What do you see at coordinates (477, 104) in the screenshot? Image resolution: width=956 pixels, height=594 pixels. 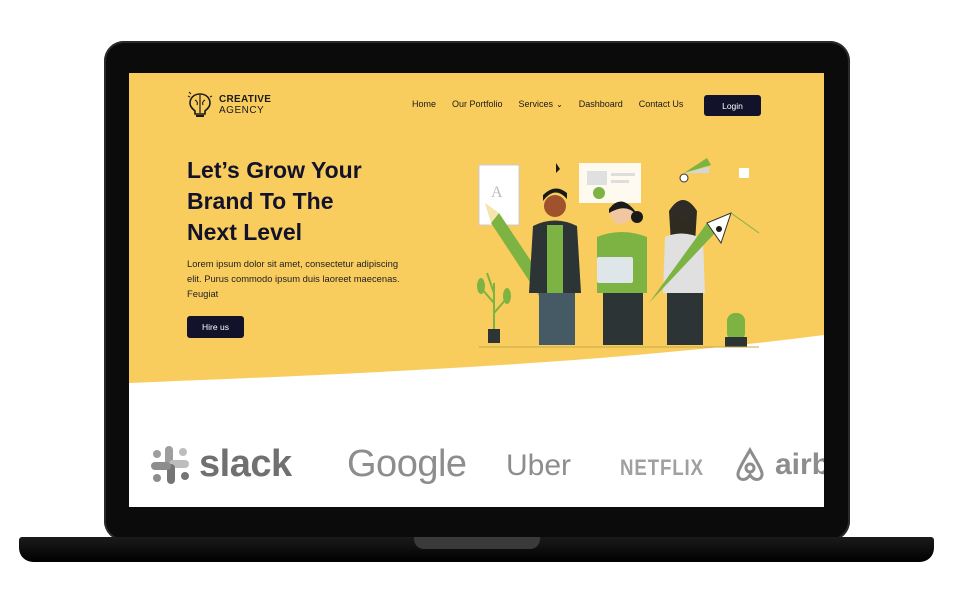 I see `nav-our-portfolio: Our Portfolio` at bounding box center [477, 104].